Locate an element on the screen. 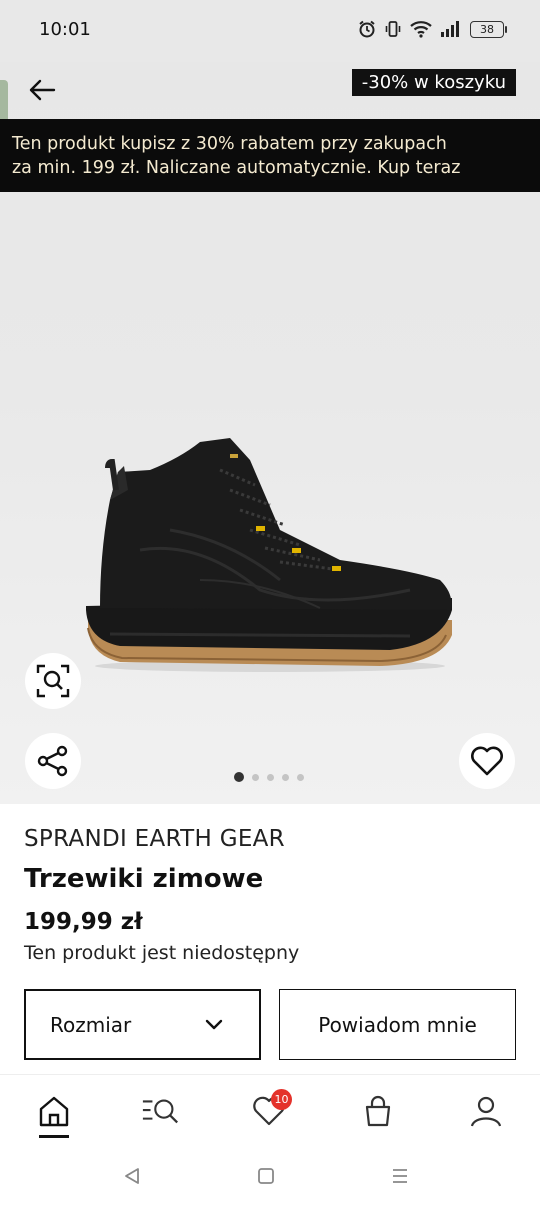  arrow-left-icon is located at coordinates (42, 90).